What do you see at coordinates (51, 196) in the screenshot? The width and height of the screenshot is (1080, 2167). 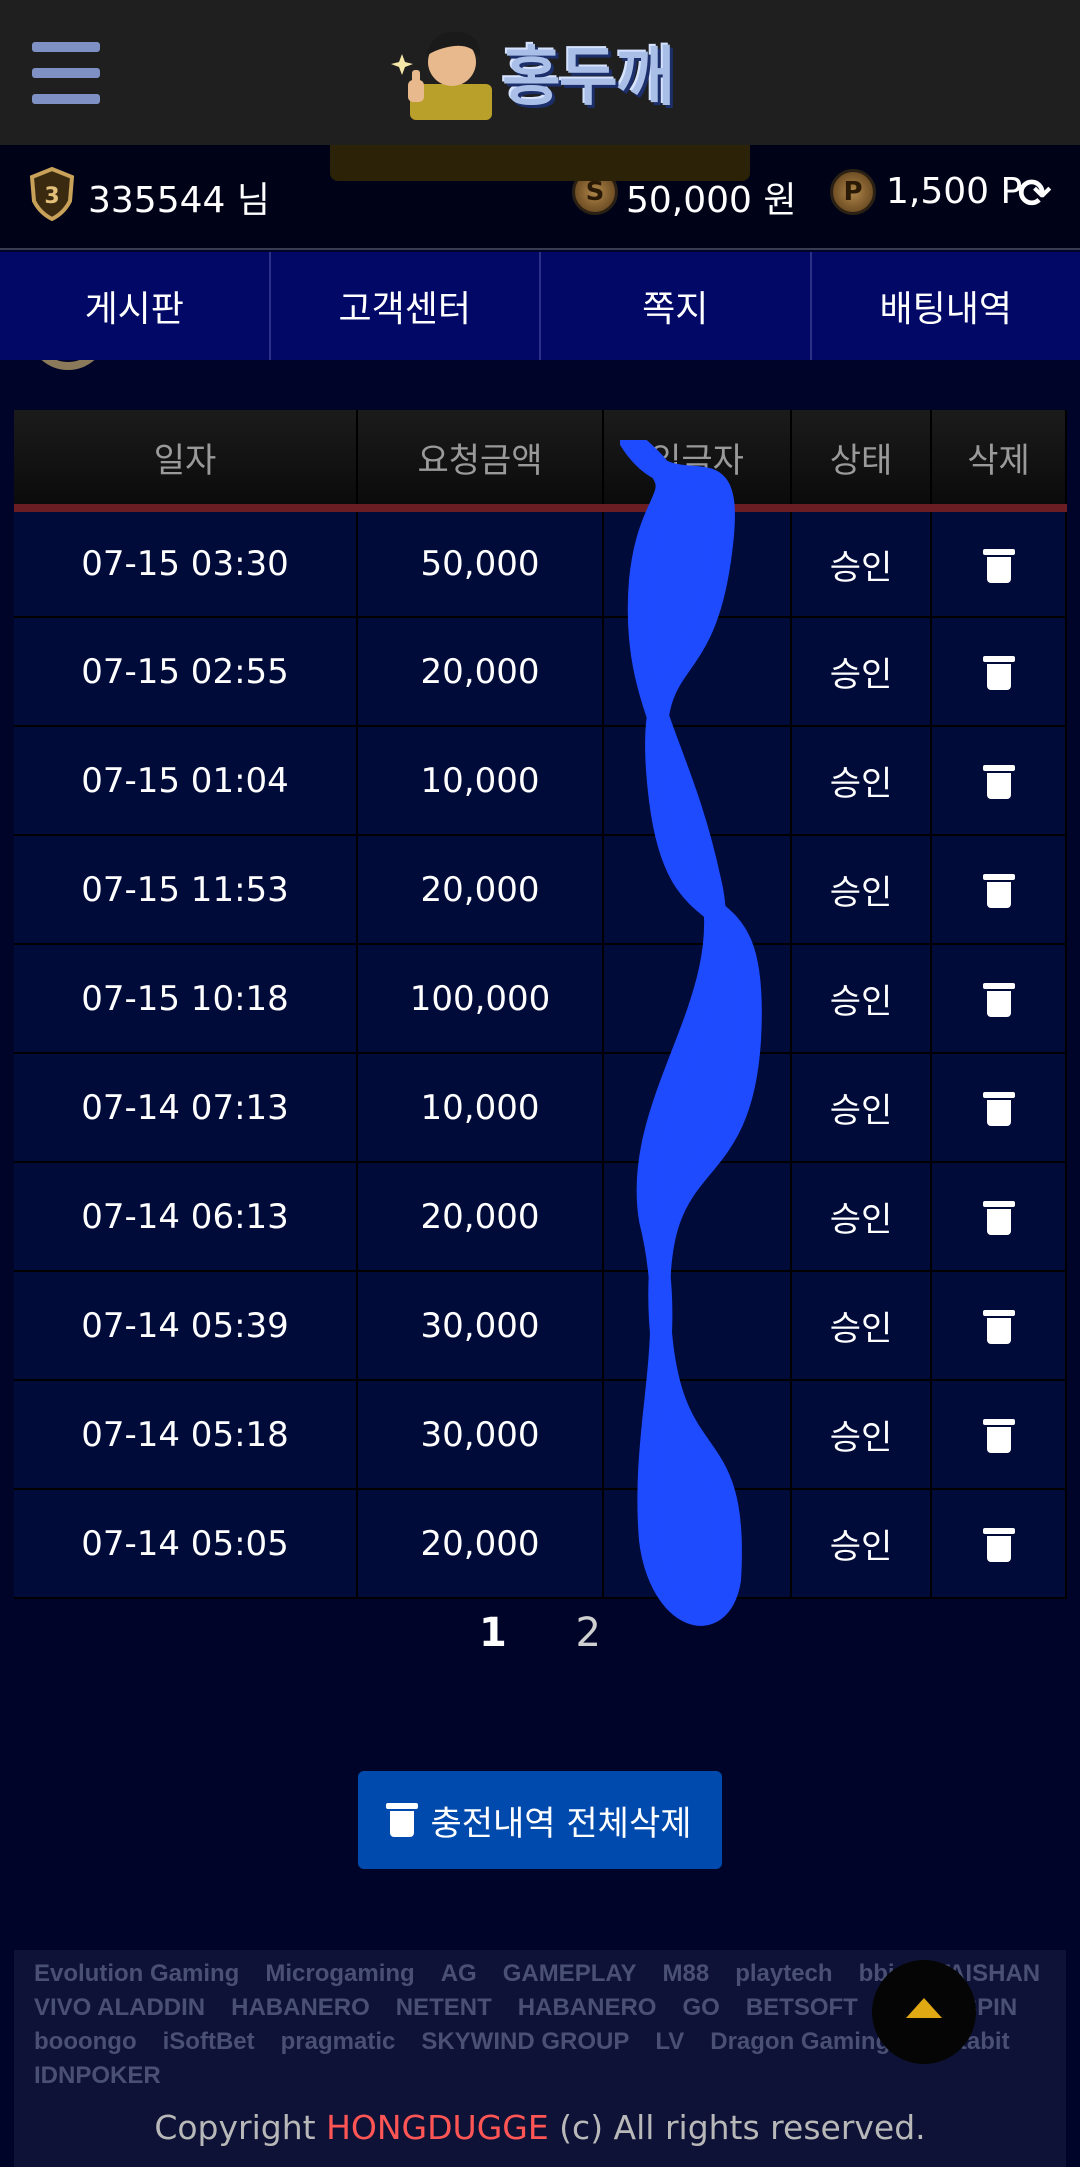 I see `level-number: 3` at bounding box center [51, 196].